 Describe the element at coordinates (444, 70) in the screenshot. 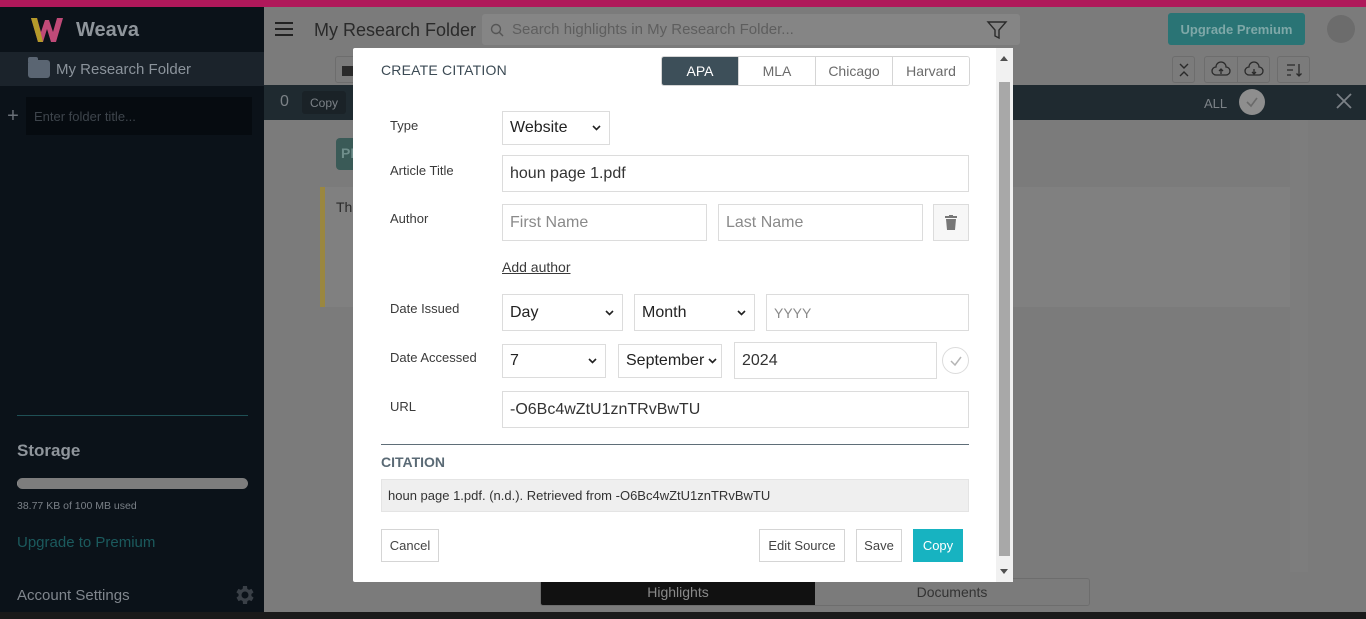

I see `dialog-title: CREATE CITATION` at that location.